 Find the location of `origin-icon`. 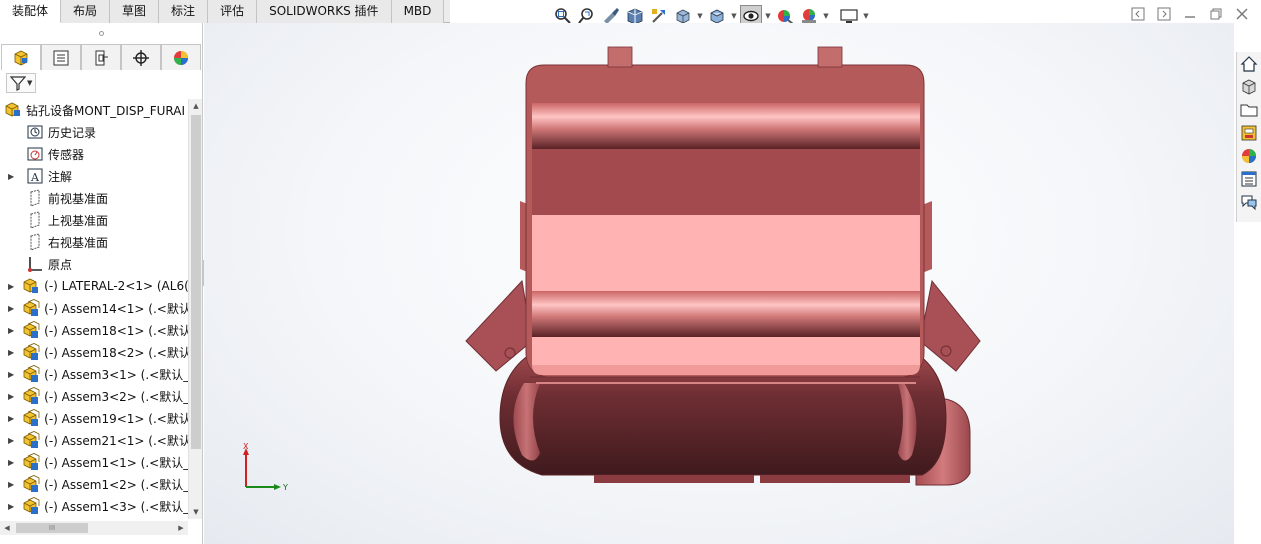

origin-icon is located at coordinates (35, 264).